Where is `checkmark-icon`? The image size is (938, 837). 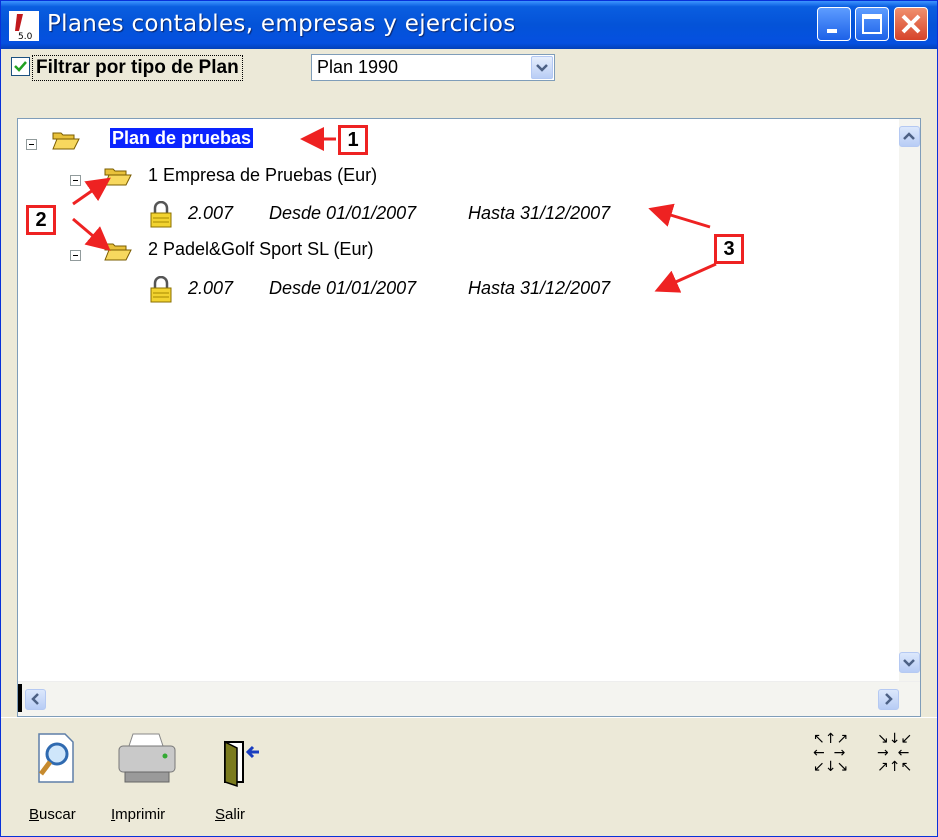 checkmark-icon is located at coordinates (20, 66).